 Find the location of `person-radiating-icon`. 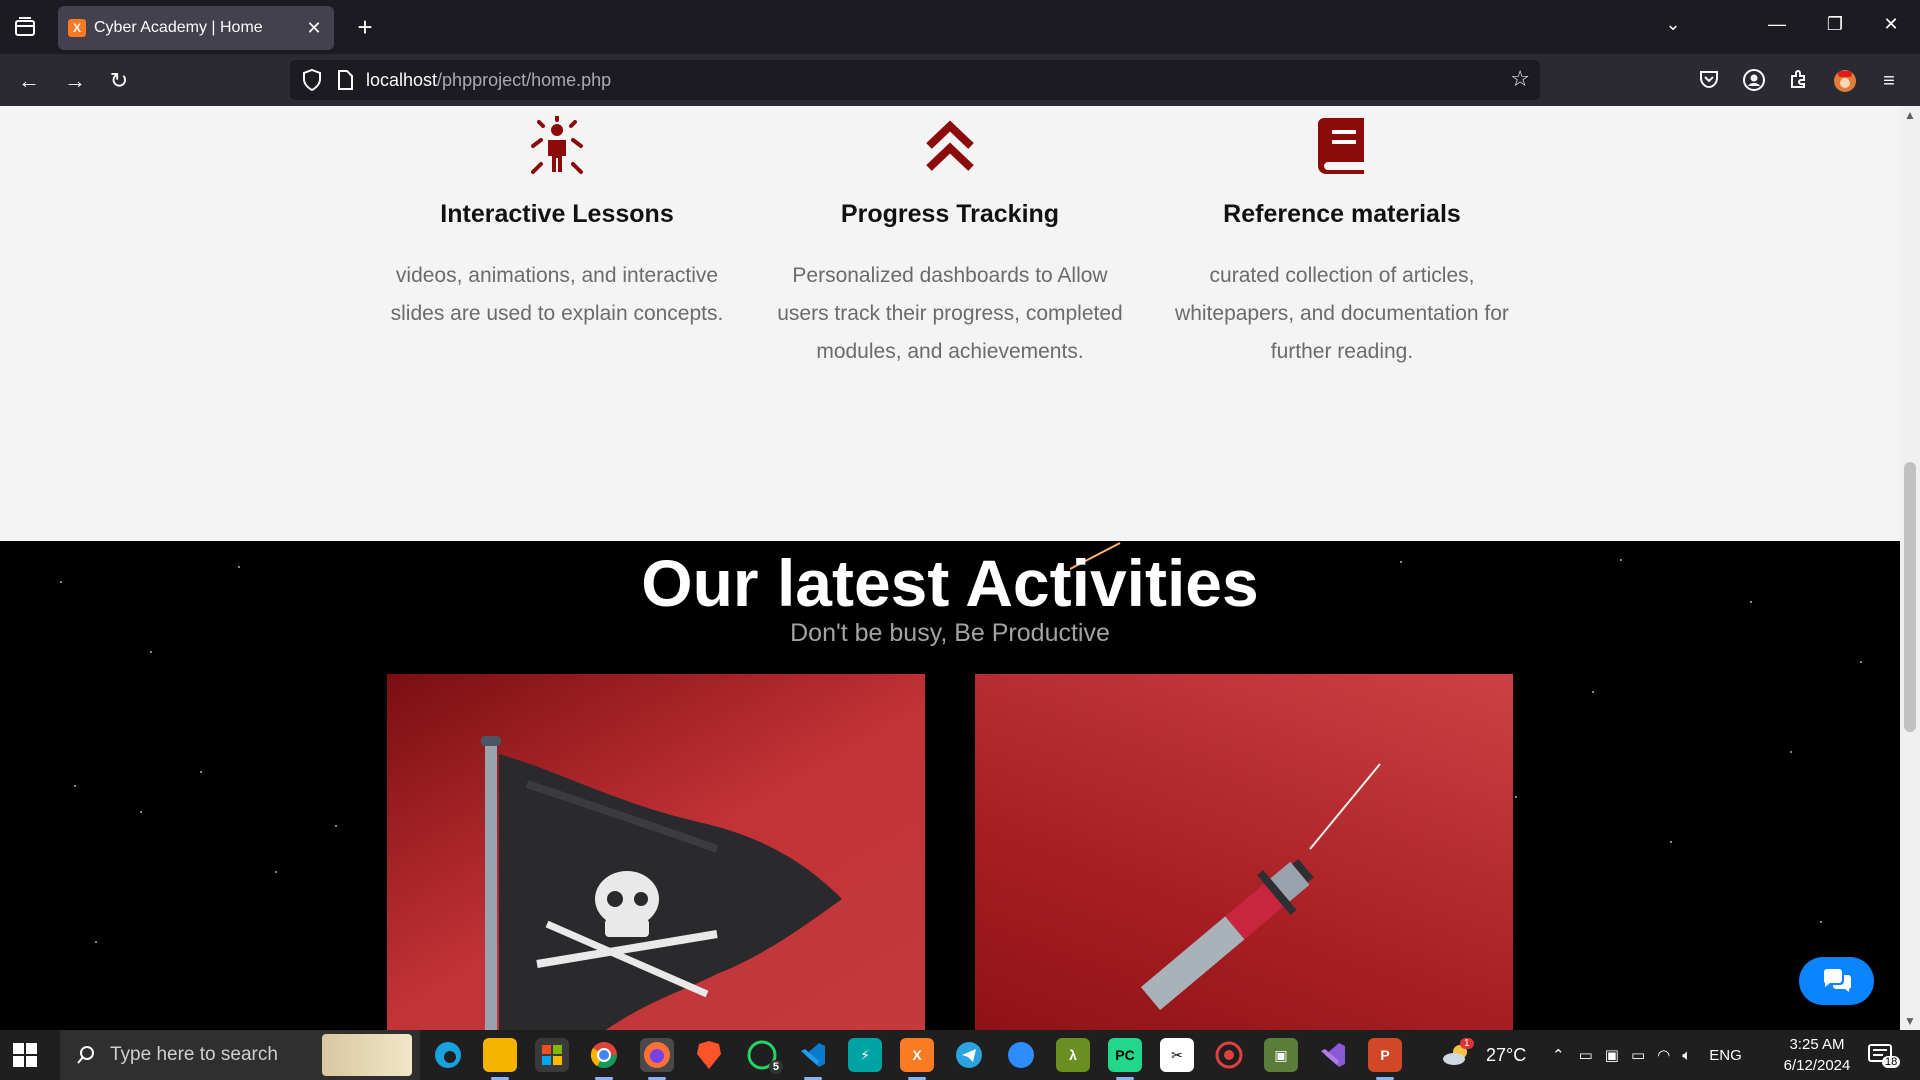

person-radiating-icon is located at coordinates (557, 145).